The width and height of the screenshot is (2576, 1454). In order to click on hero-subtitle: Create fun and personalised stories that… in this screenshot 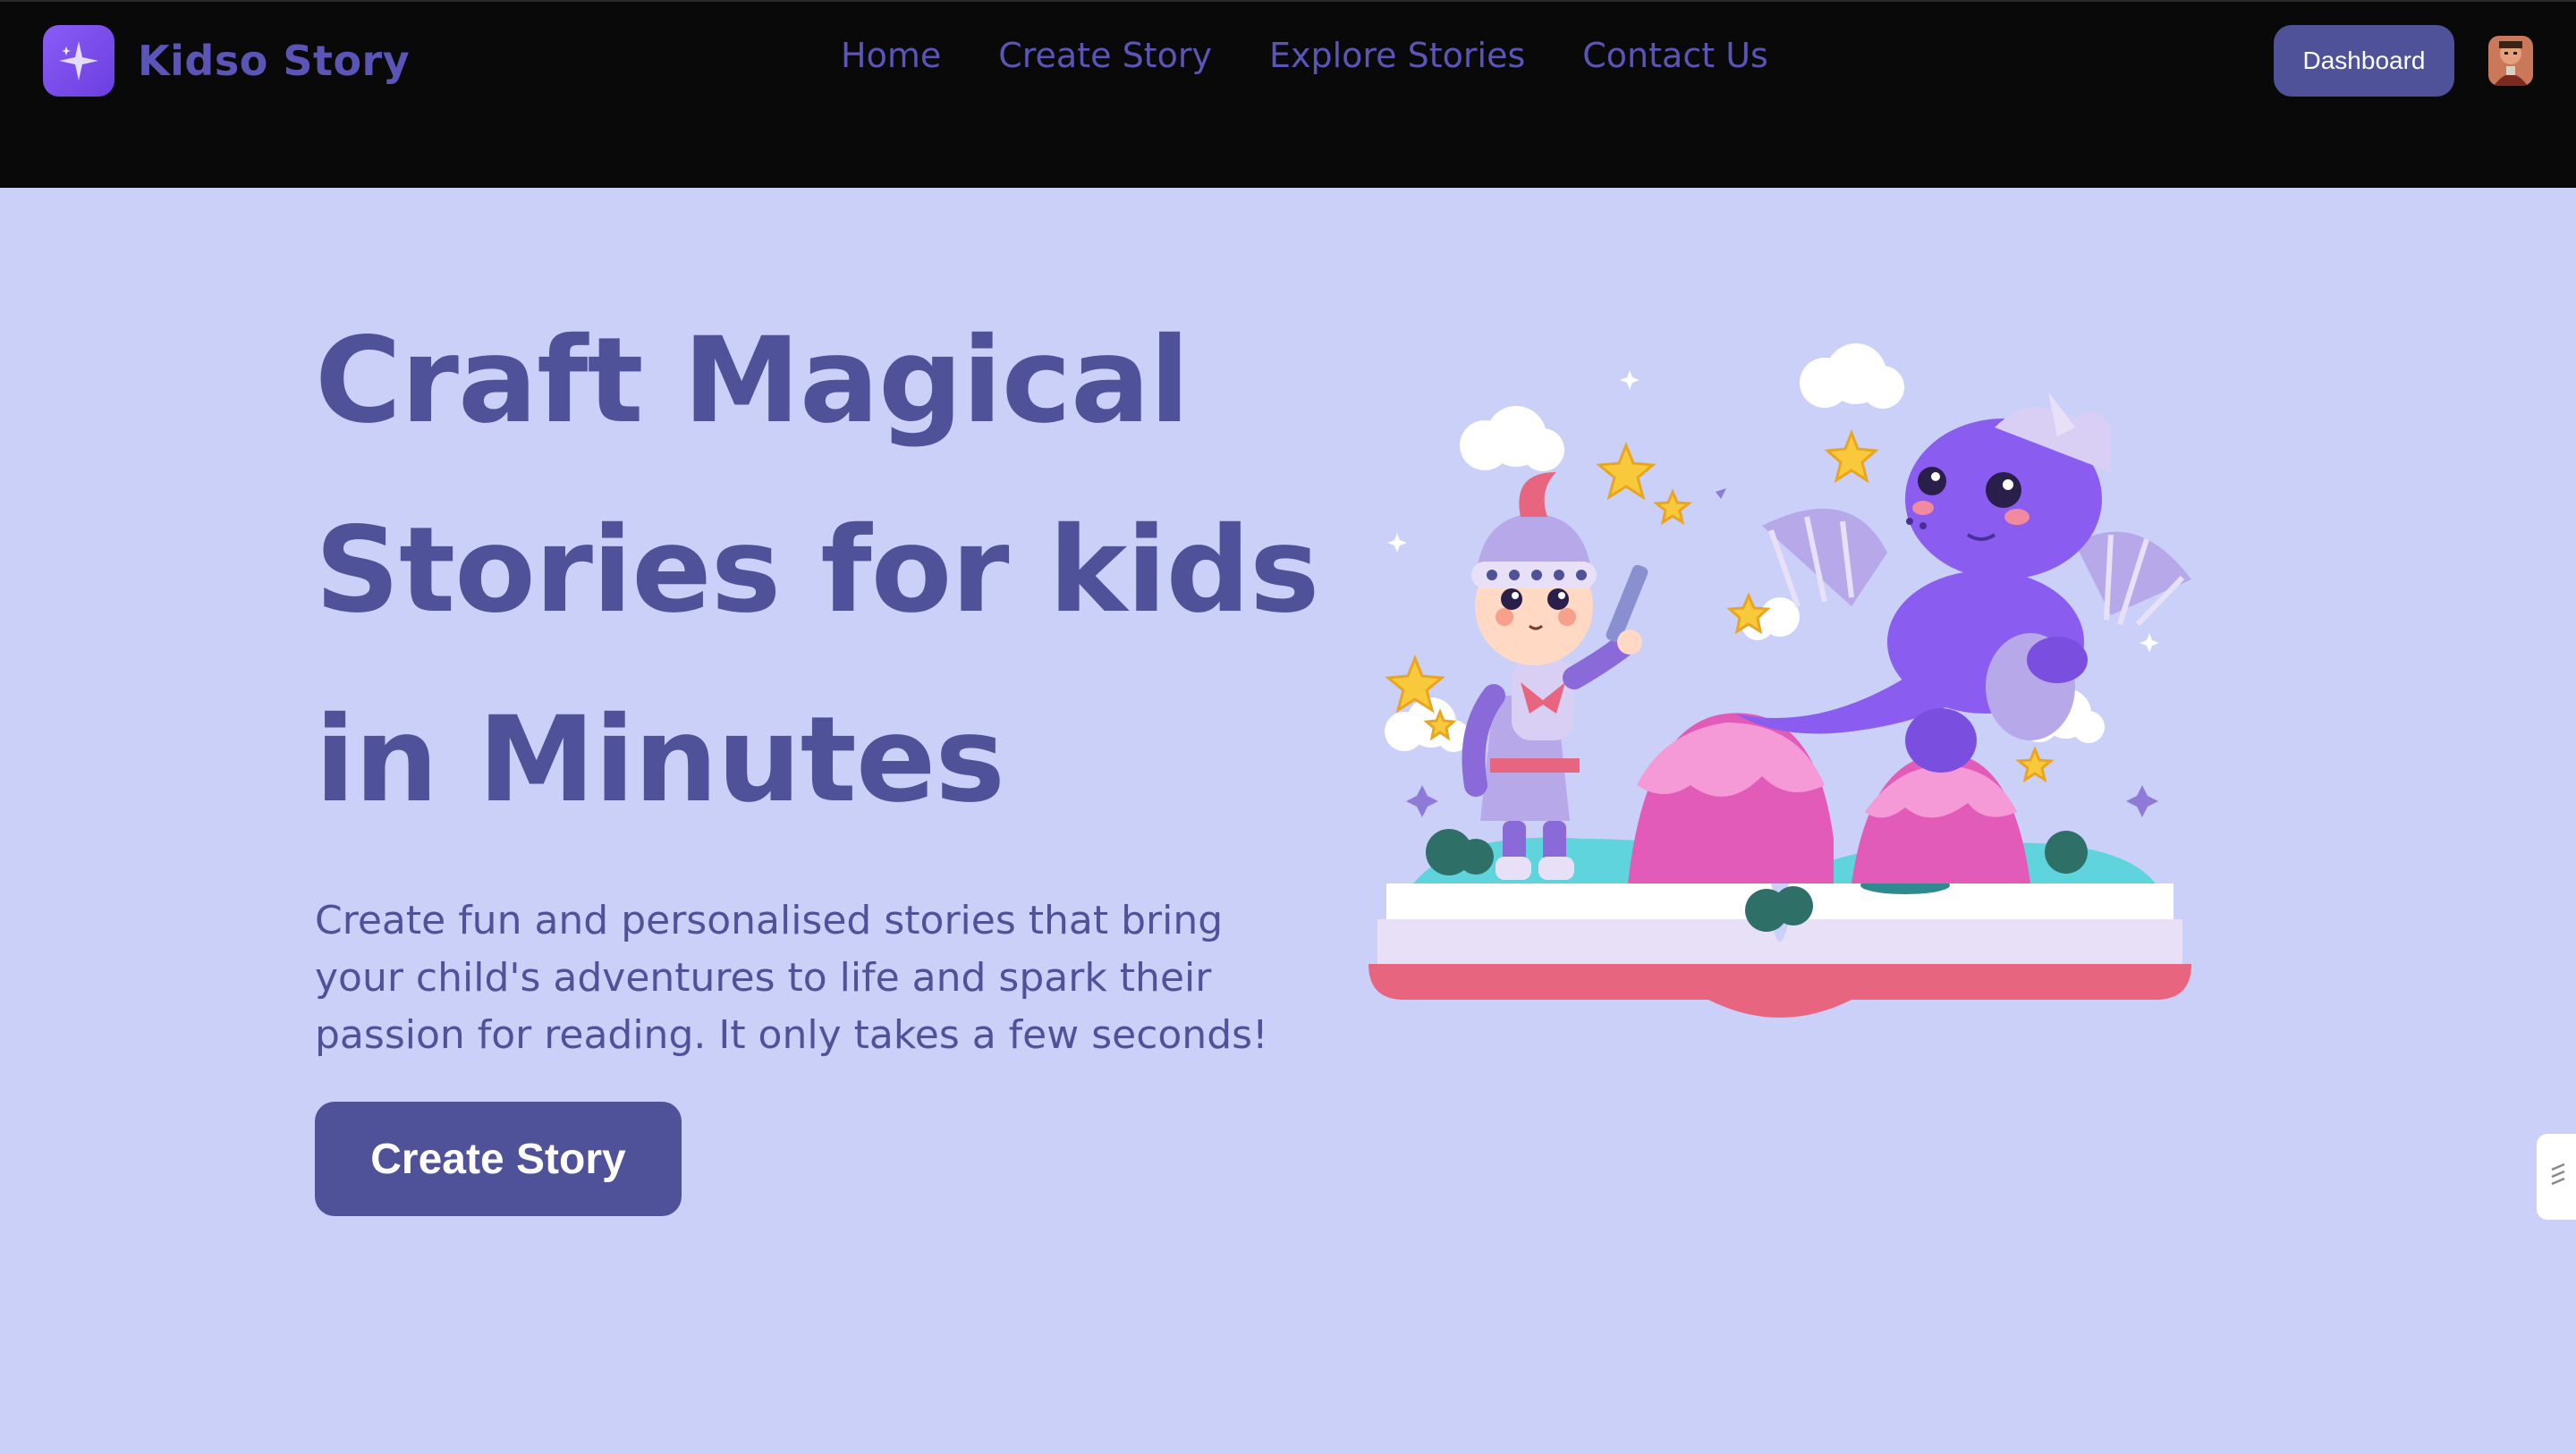, I will do `click(791, 978)`.